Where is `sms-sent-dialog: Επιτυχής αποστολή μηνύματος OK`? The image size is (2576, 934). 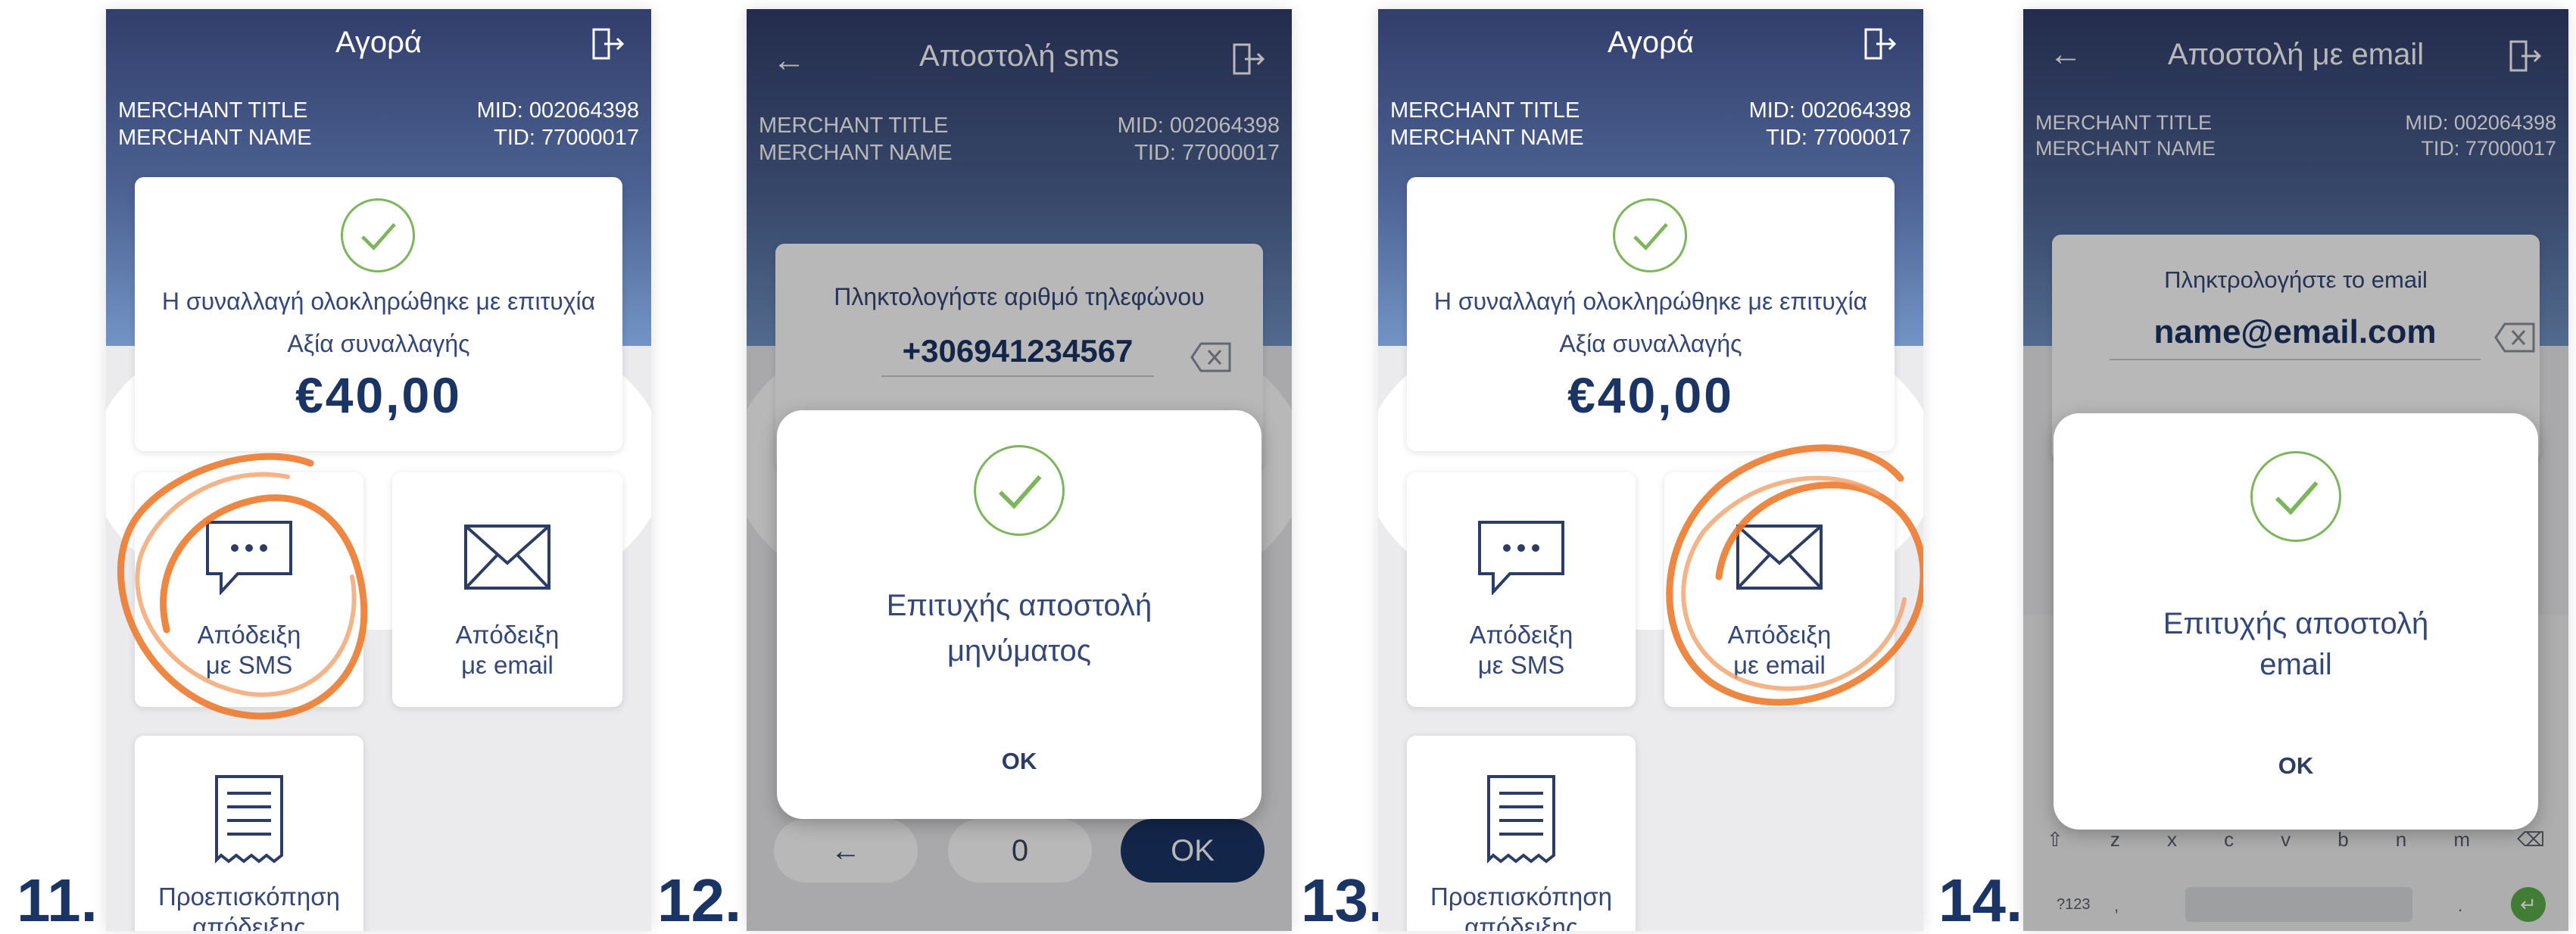
sms-sent-dialog: Επιτυχής αποστολή μηνύματος OK is located at coordinates (1019, 614).